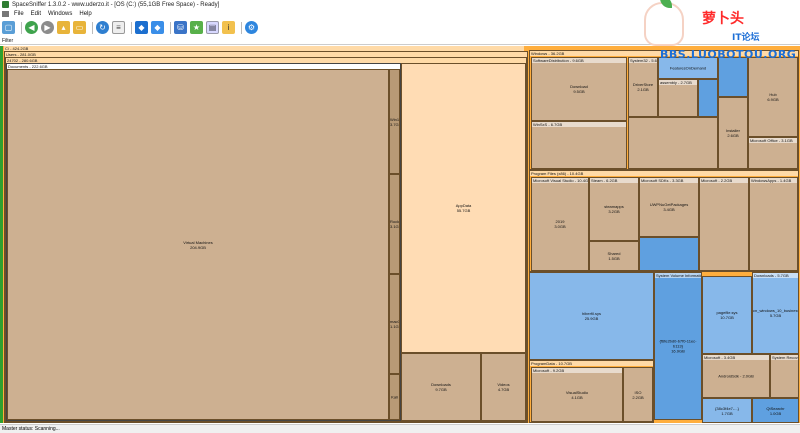 The width and height of the screenshot is (800, 433). I want to click on back-icon: ◀, so click(31, 27).